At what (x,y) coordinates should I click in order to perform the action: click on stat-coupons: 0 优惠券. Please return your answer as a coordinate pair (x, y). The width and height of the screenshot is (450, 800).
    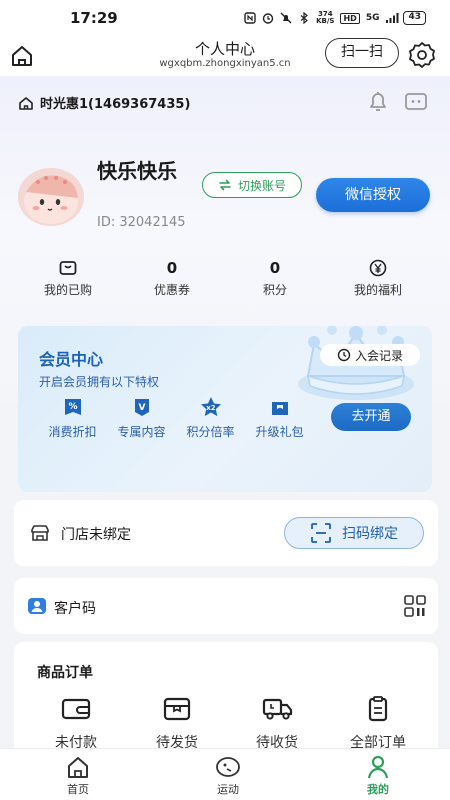
    Looking at the image, I should click on (172, 278).